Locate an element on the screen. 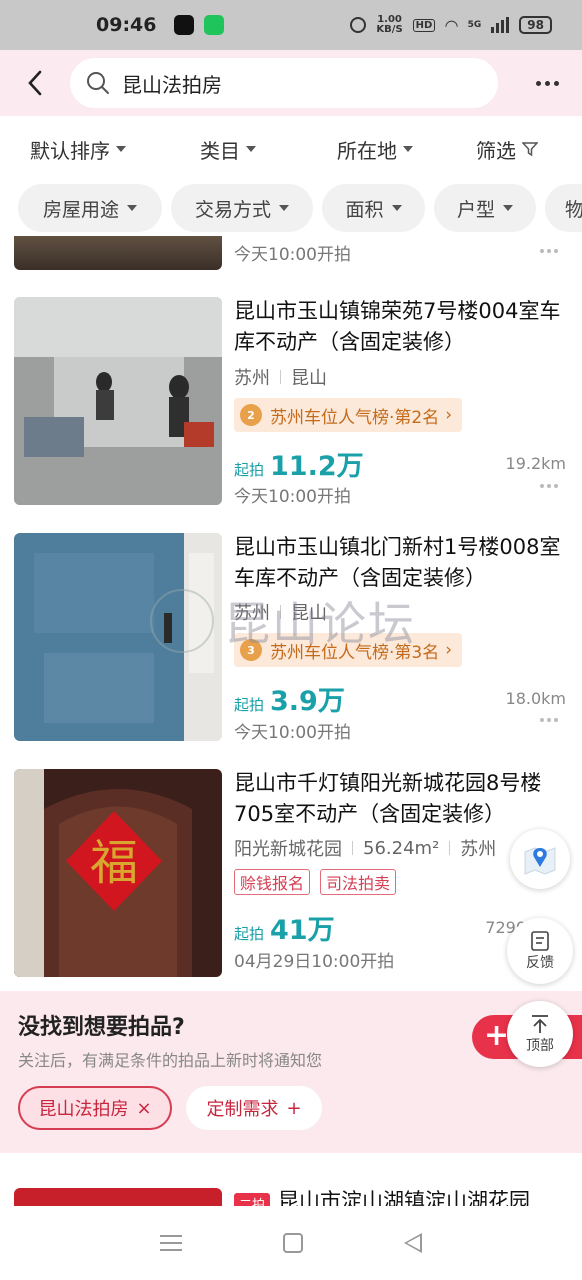  chip-trade-type: 交易方式 is located at coordinates (242, 208).